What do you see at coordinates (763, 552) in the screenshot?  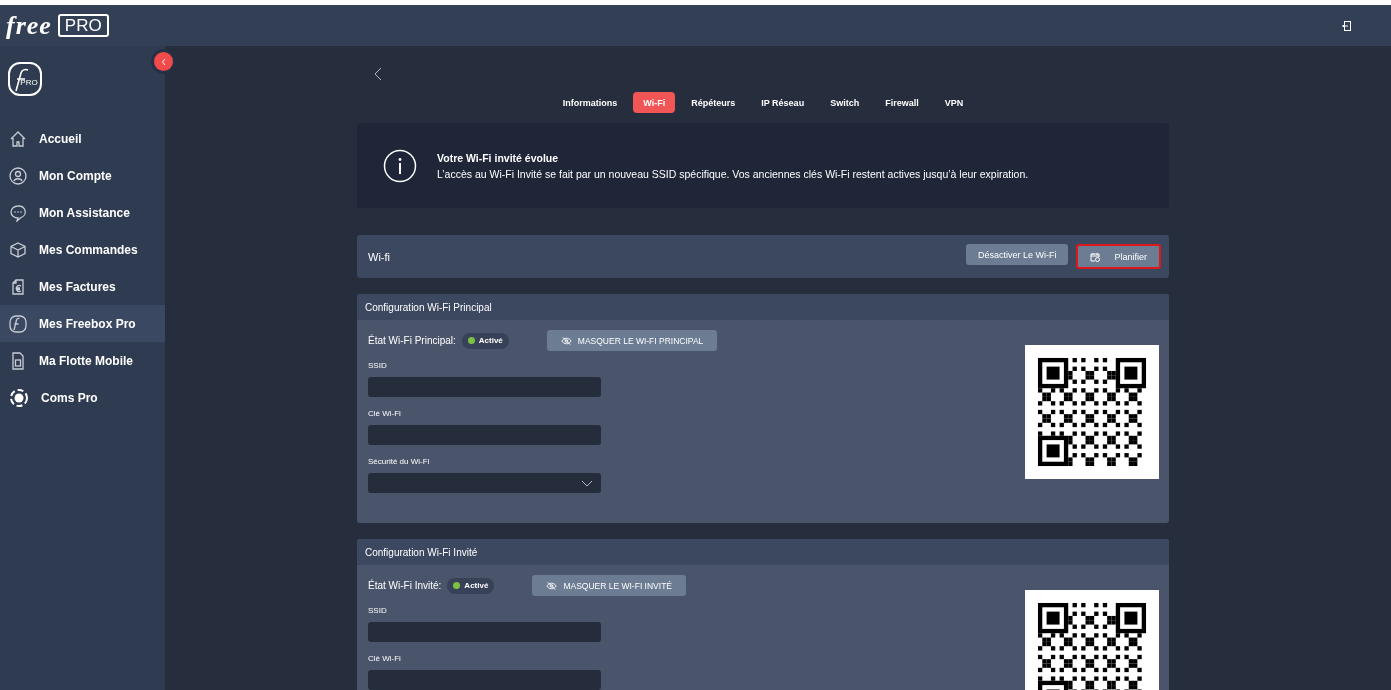 I see `card-header: Configuration Wi-Fi Invité` at bounding box center [763, 552].